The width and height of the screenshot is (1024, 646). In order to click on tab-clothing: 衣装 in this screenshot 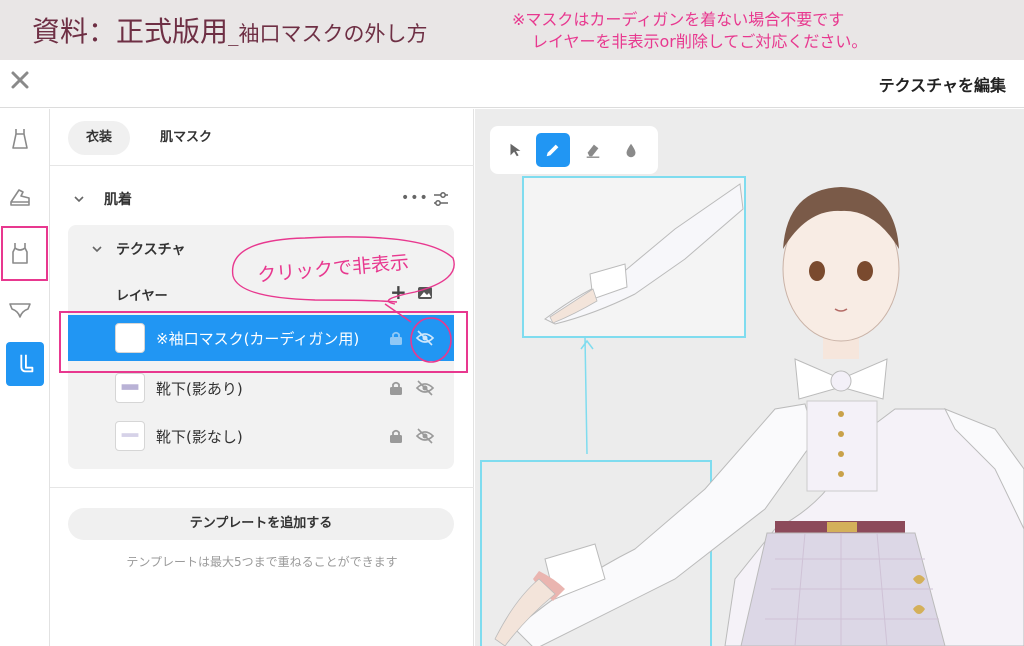, I will do `click(99, 138)`.